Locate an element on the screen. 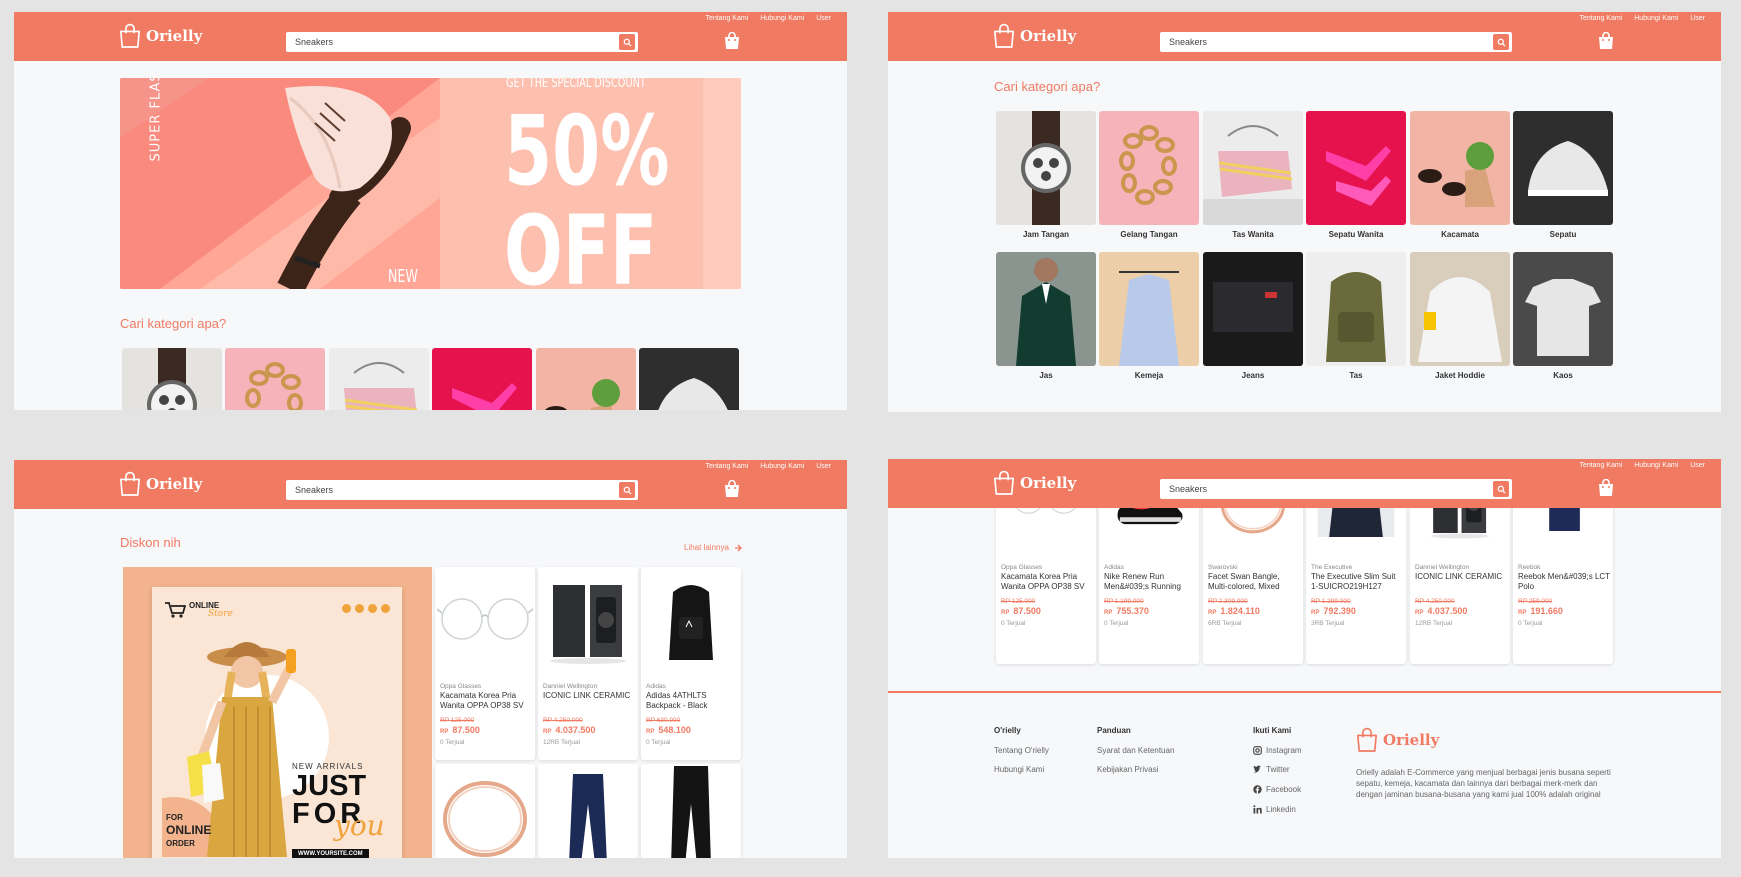 The image size is (1741, 877). product-name: Nike Renew Run Men&#039;s Running is located at coordinates (1142, 581).